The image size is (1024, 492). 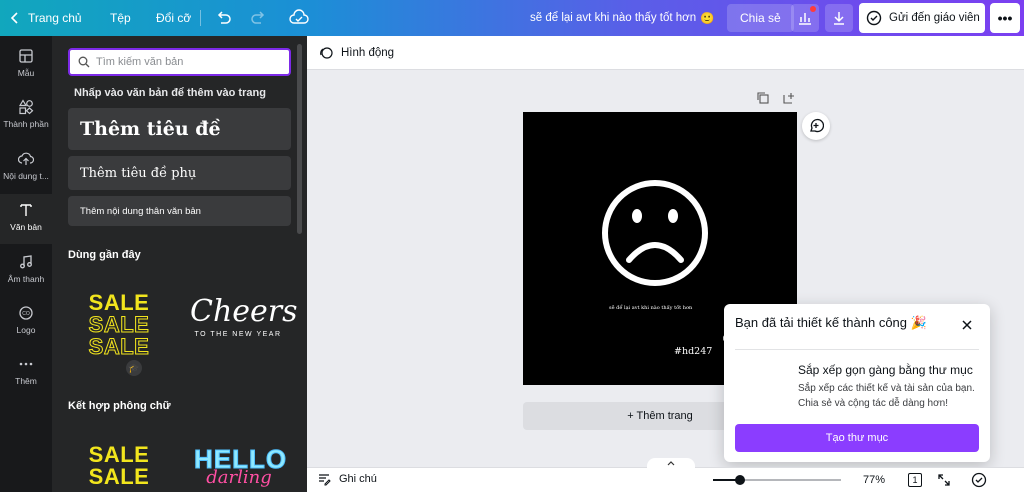 I want to click on zoom-slider, so click(x=777, y=480).